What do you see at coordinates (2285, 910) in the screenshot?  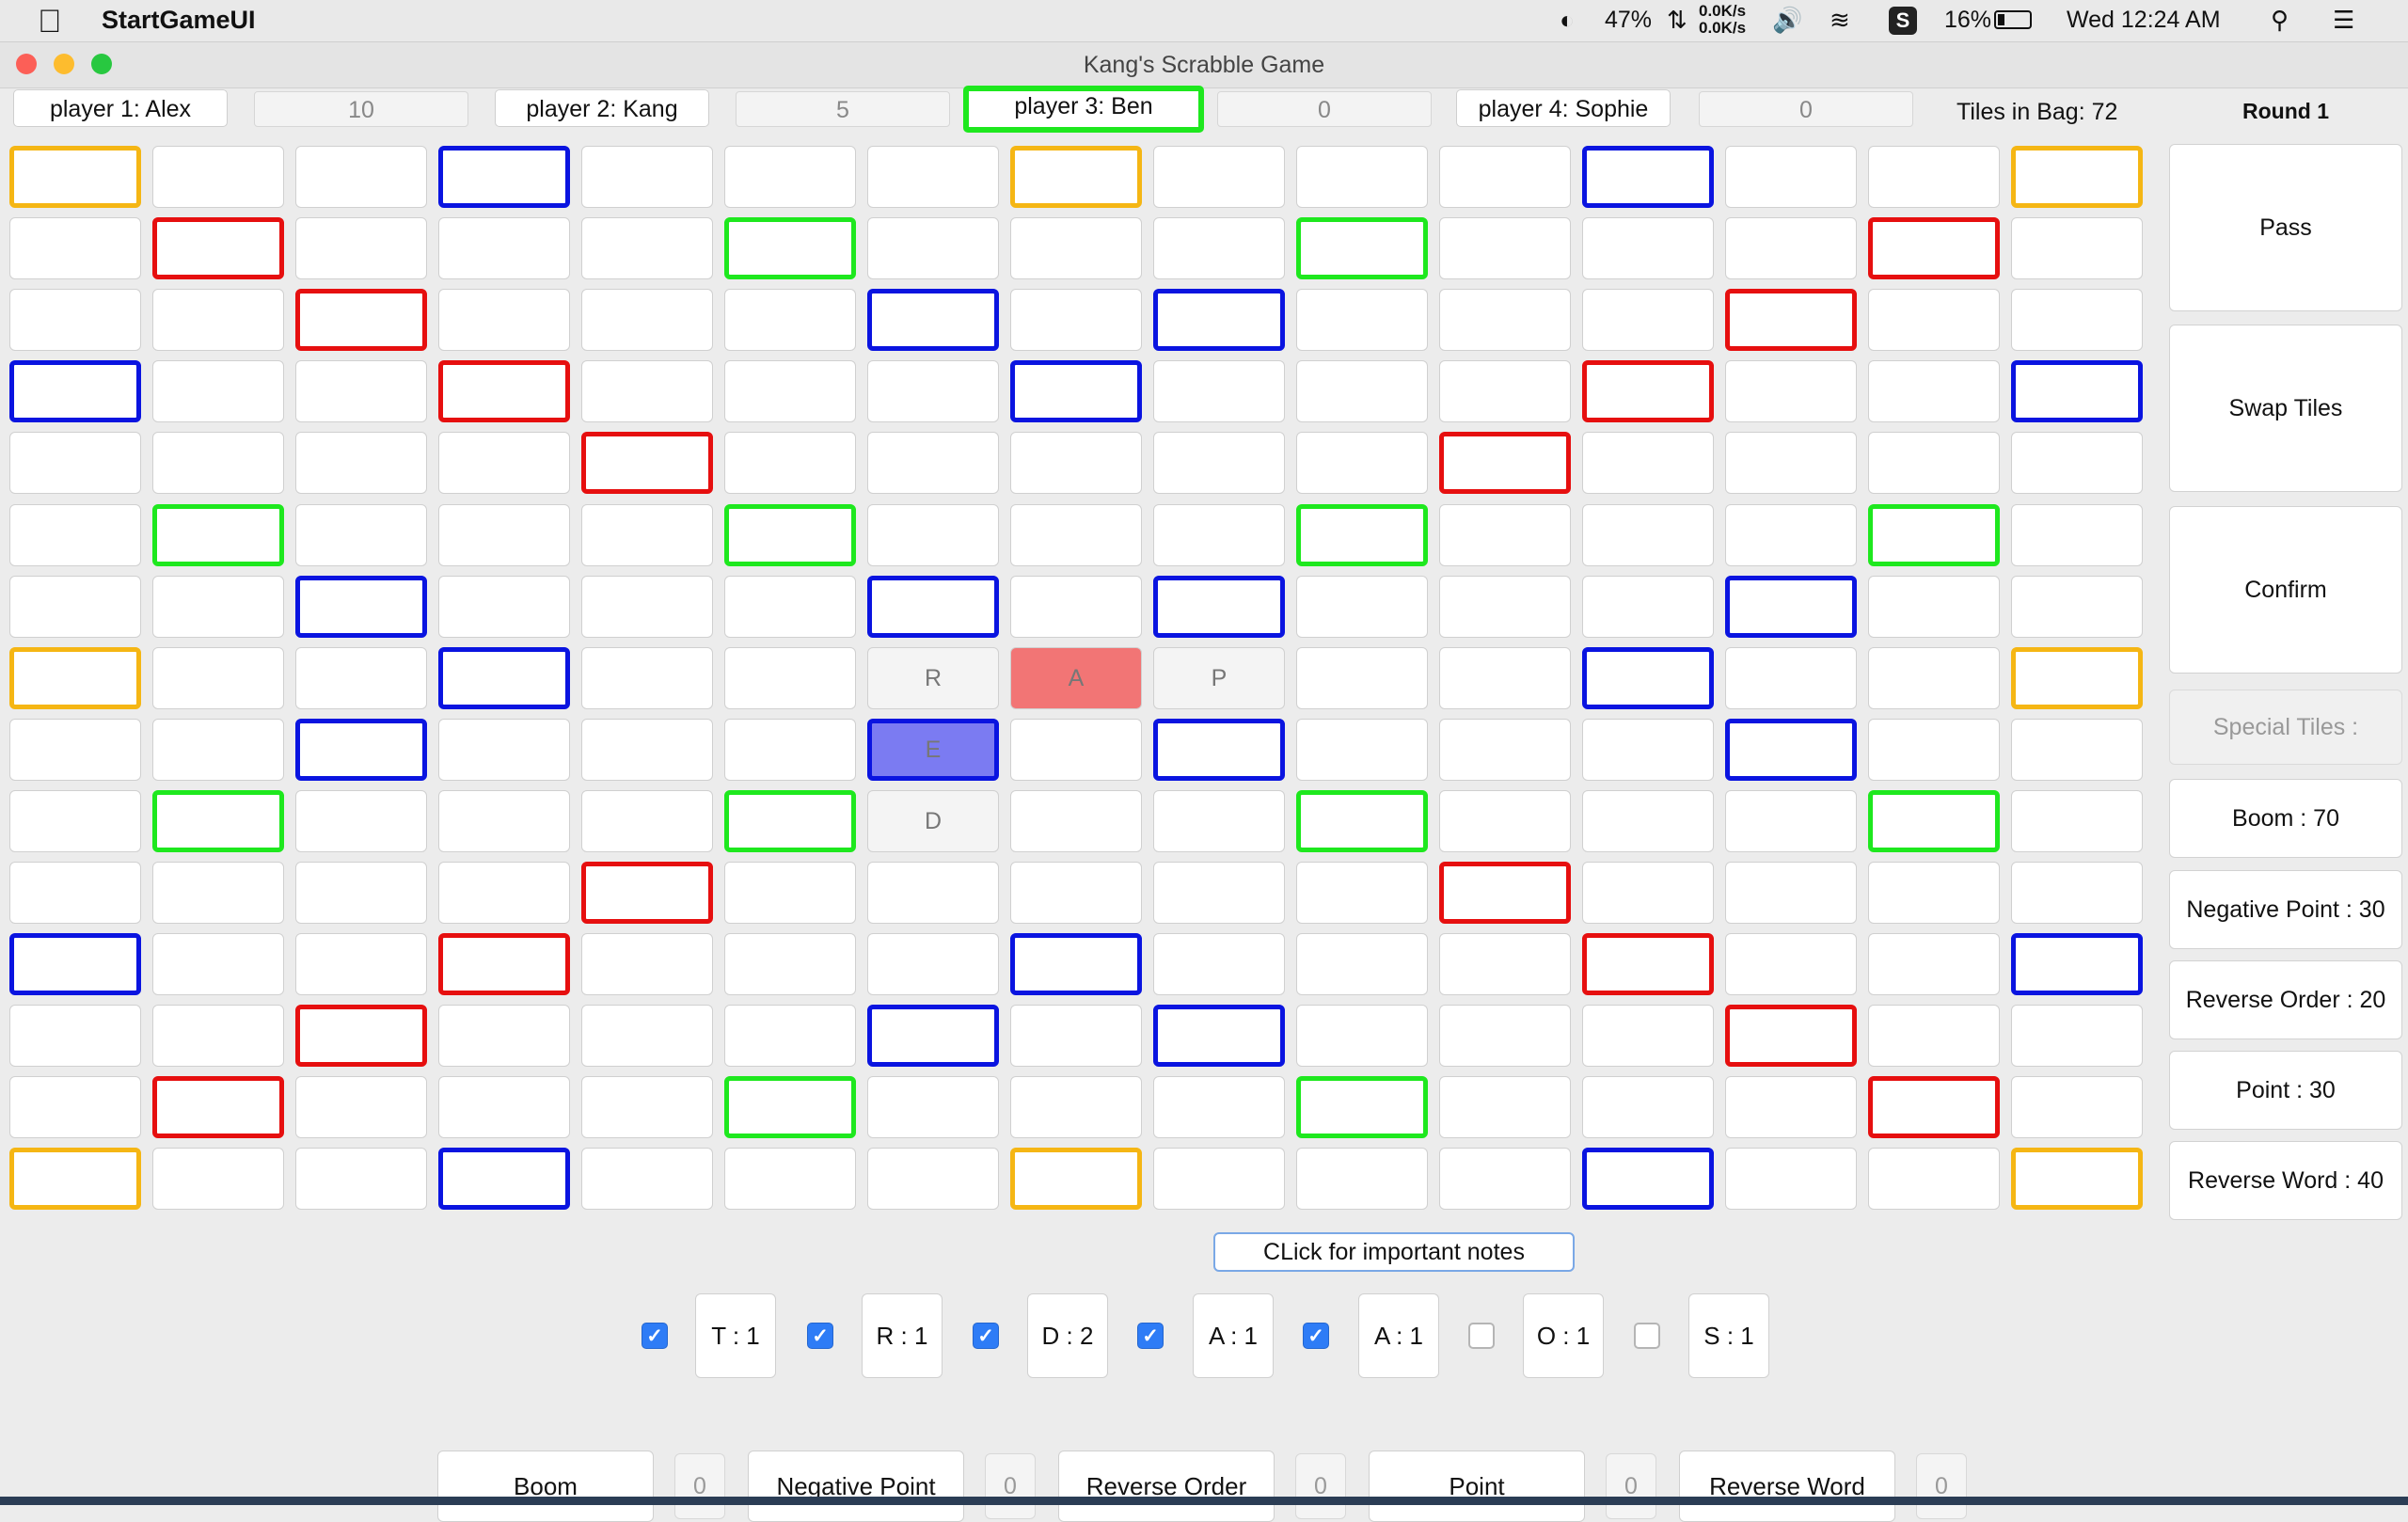 I see `buy-negative-point-button: Negative Point : 30` at bounding box center [2285, 910].